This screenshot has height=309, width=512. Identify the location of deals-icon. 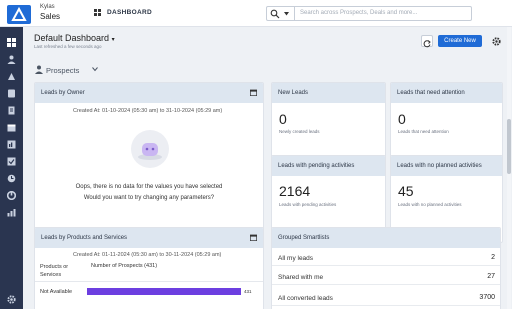
(11, 76).